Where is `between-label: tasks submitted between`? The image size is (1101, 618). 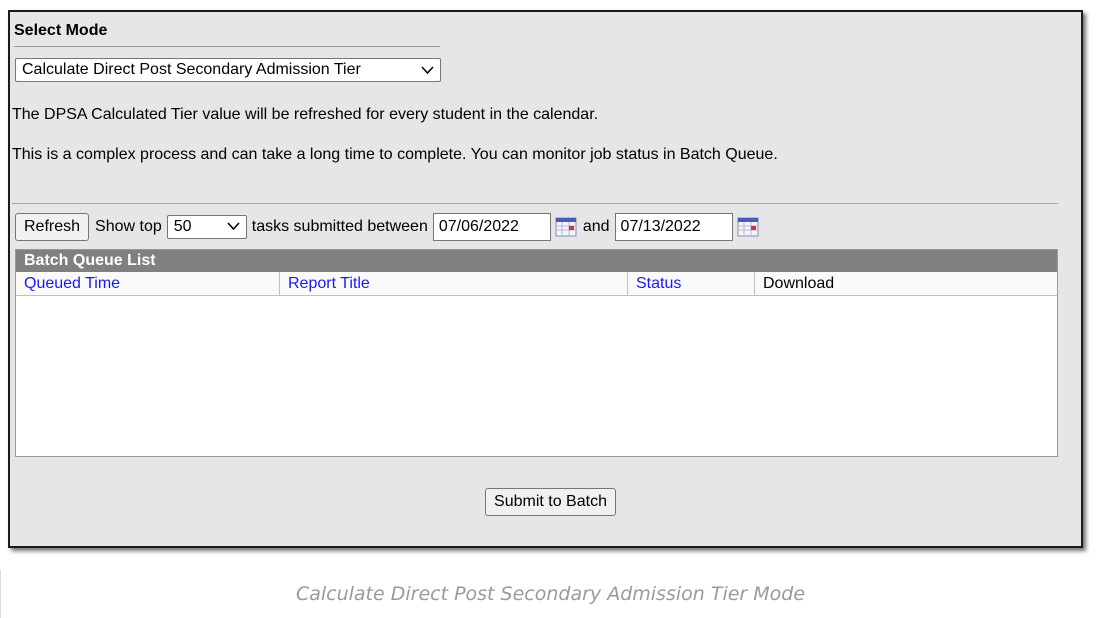
between-label: tasks submitted between is located at coordinates (339, 226).